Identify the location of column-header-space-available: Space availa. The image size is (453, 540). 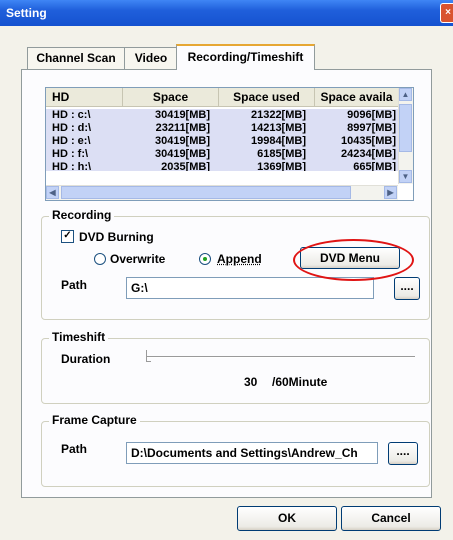
(357, 97).